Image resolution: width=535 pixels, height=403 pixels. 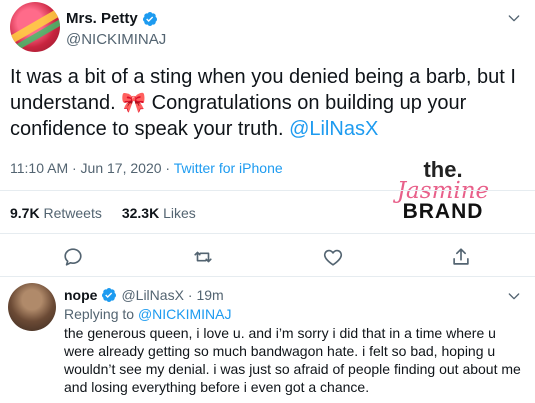 What do you see at coordinates (152, 295) in the screenshot?
I see `reply-author-handle: @LilNasX` at bounding box center [152, 295].